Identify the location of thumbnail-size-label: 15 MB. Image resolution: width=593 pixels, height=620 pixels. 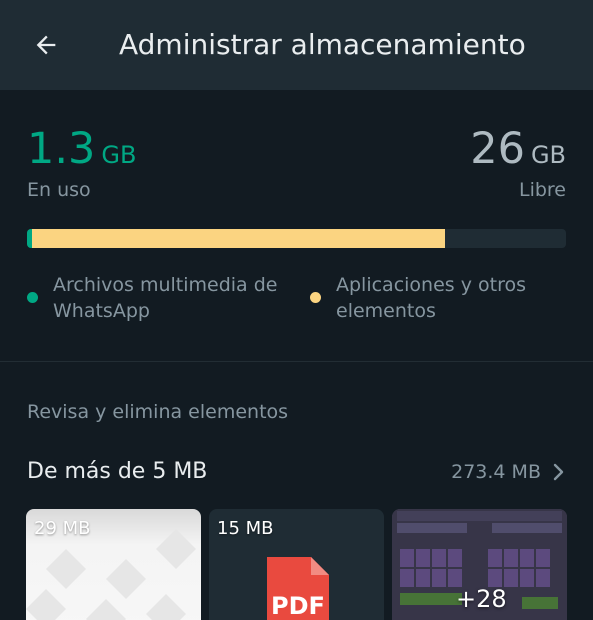
(245, 528).